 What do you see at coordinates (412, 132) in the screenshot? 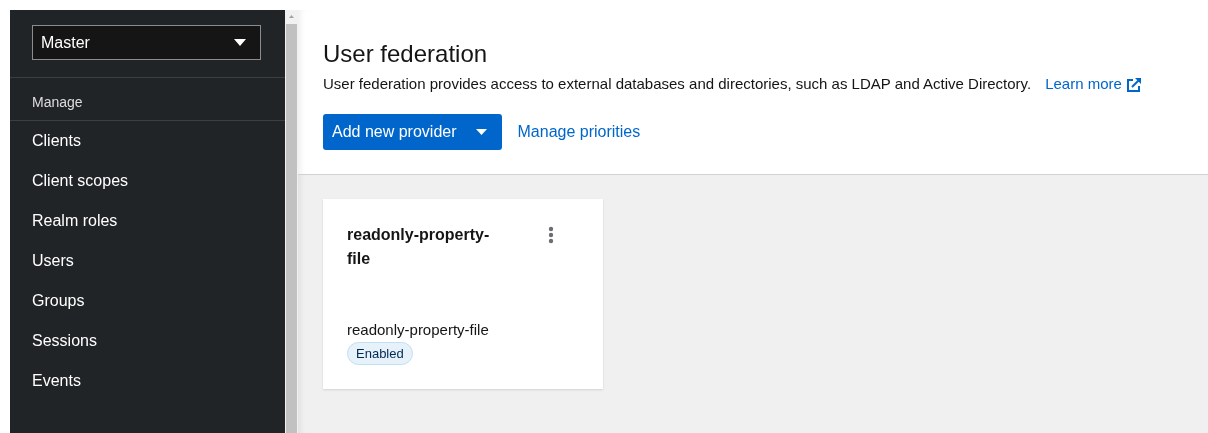
I see `add-provider-button: Add new provider` at bounding box center [412, 132].